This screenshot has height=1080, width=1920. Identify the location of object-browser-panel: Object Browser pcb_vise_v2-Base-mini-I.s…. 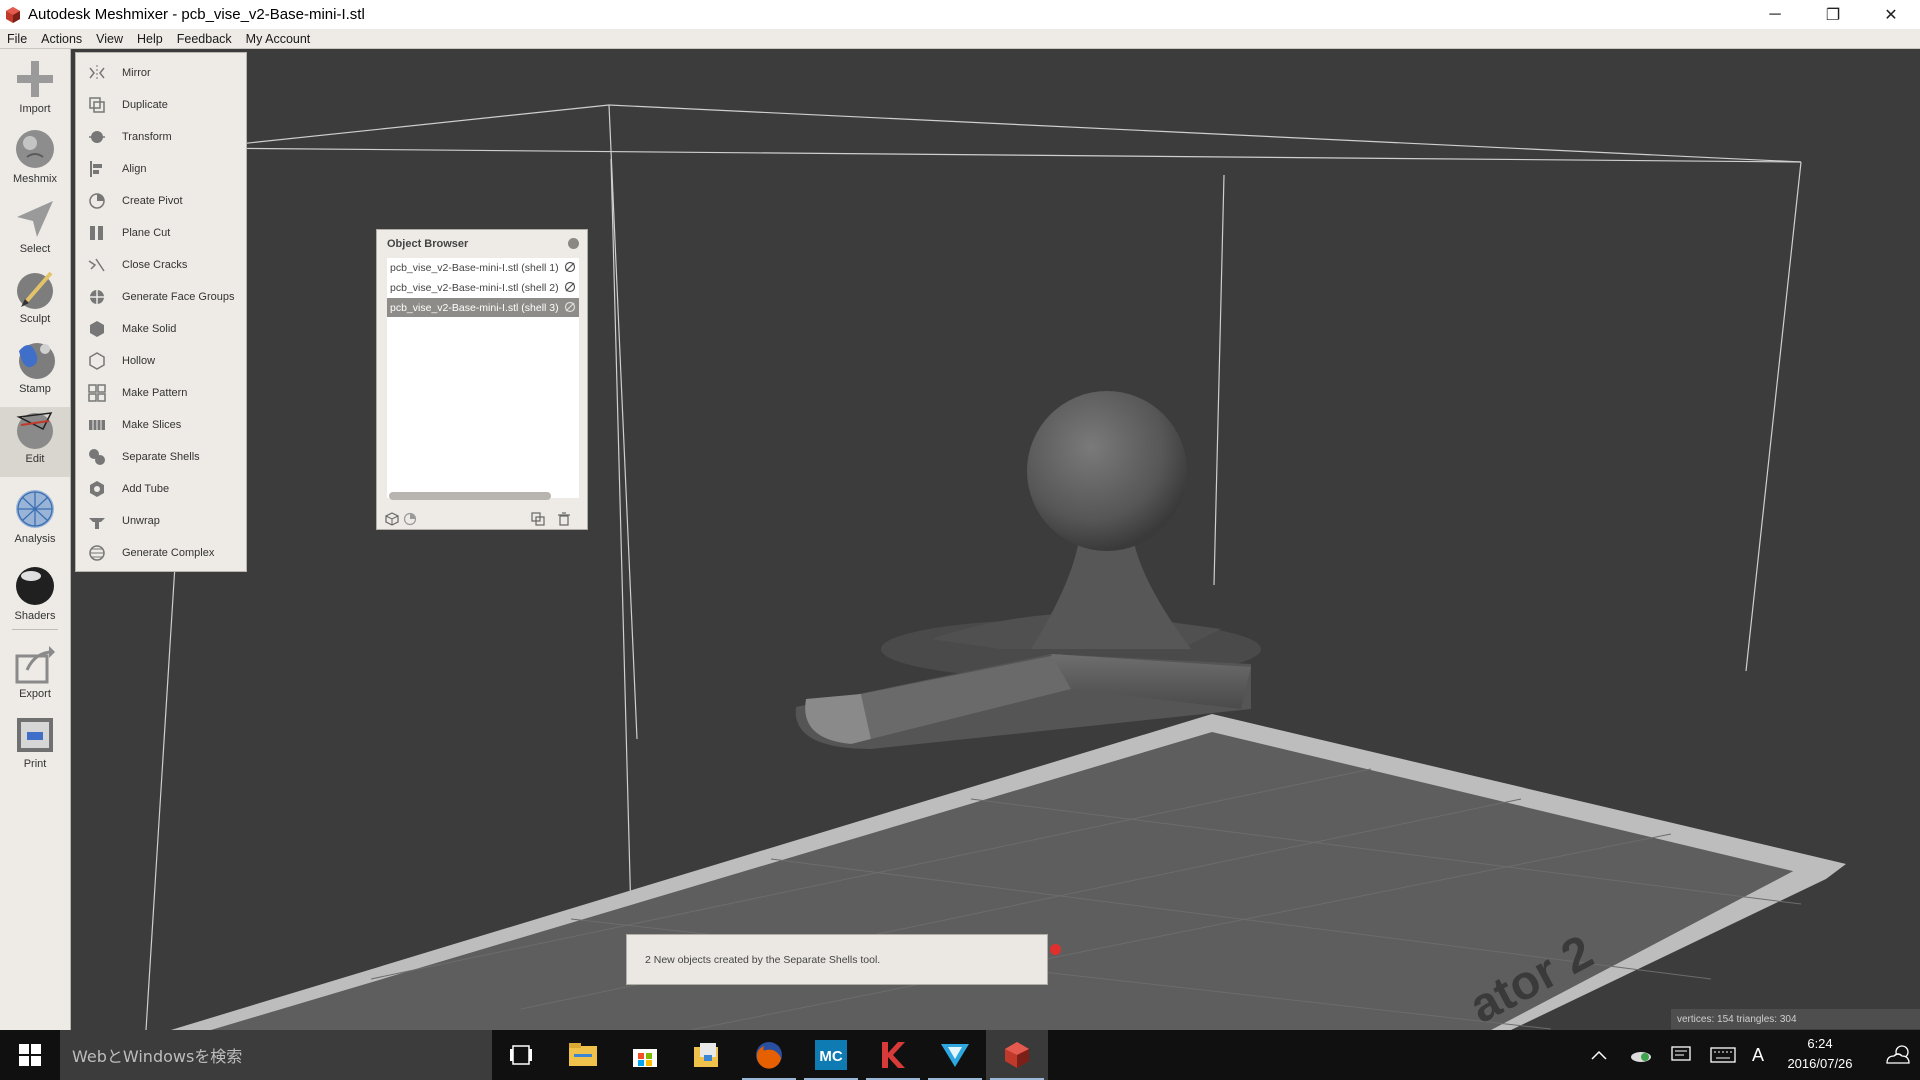
(482, 379).